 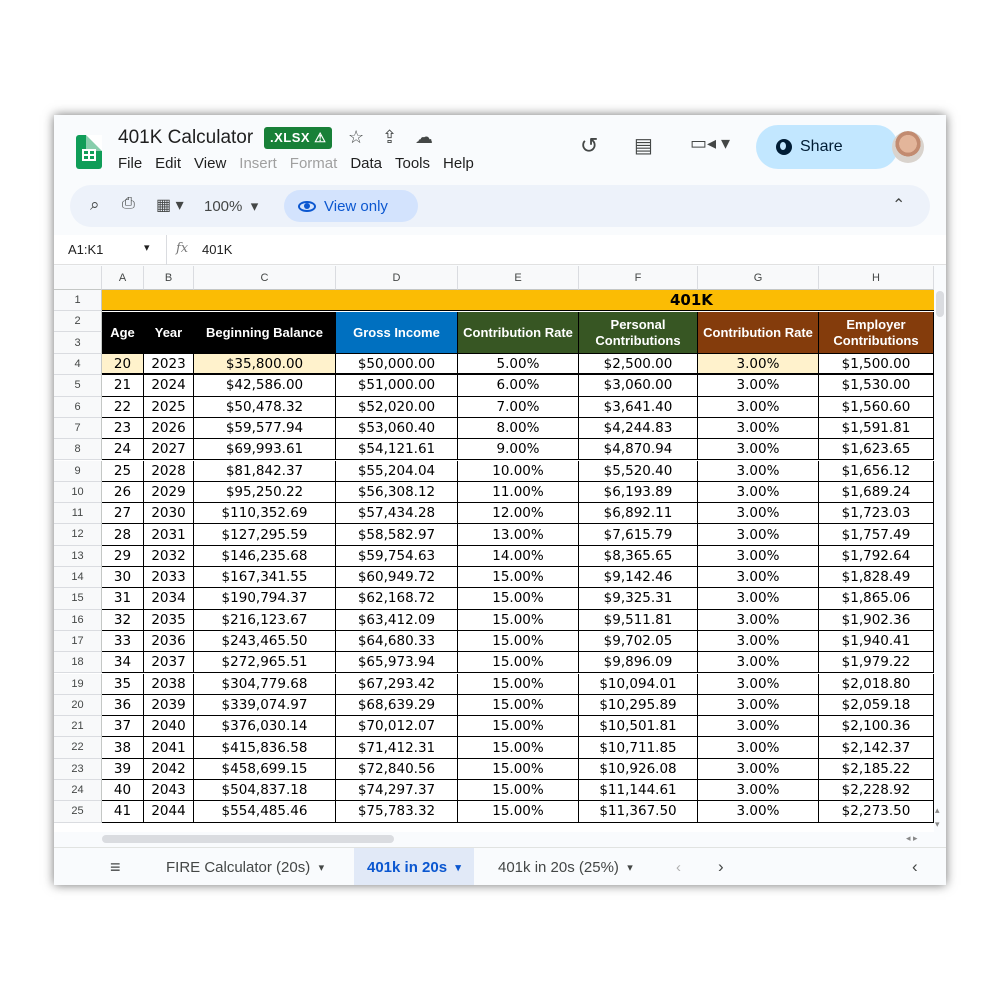 I want to click on cell-year: 2042, so click(x=169, y=769).